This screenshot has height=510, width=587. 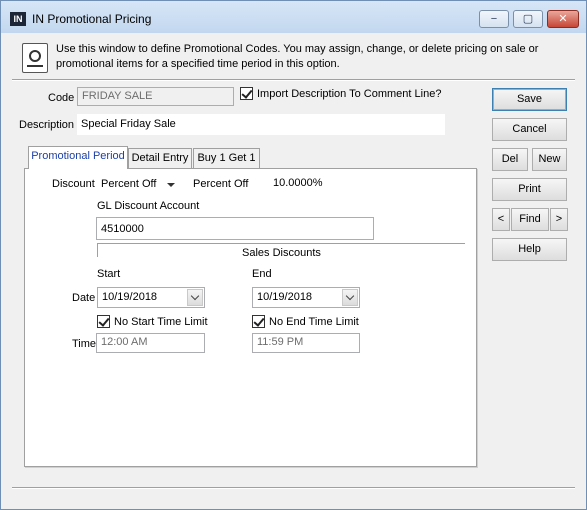 What do you see at coordinates (92, 19) in the screenshot?
I see `window-title: IN Promotional Pricing` at bounding box center [92, 19].